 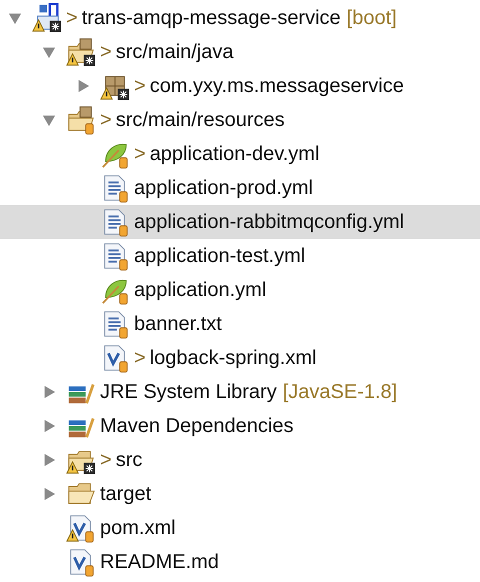 I want to click on tree-row: README.md, so click(x=240, y=562).